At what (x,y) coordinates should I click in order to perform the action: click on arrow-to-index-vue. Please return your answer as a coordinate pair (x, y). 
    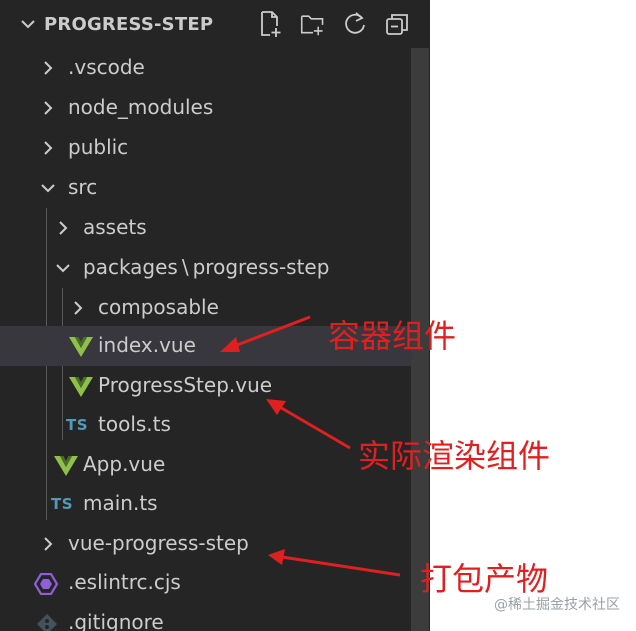
    Looking at the image, I should click on (265, 333).